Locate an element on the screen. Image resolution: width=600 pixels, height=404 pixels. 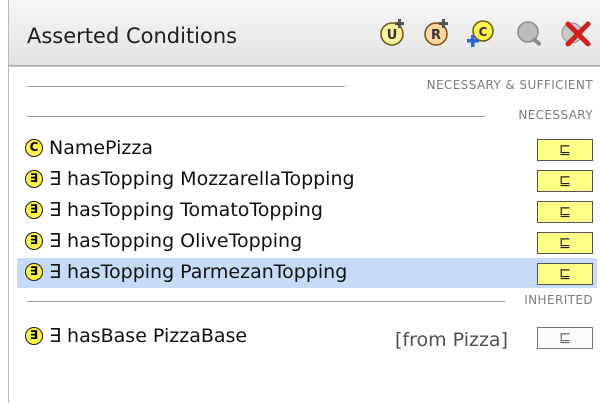
section-inherited: INHERITED is located at coordinates (303, 301).